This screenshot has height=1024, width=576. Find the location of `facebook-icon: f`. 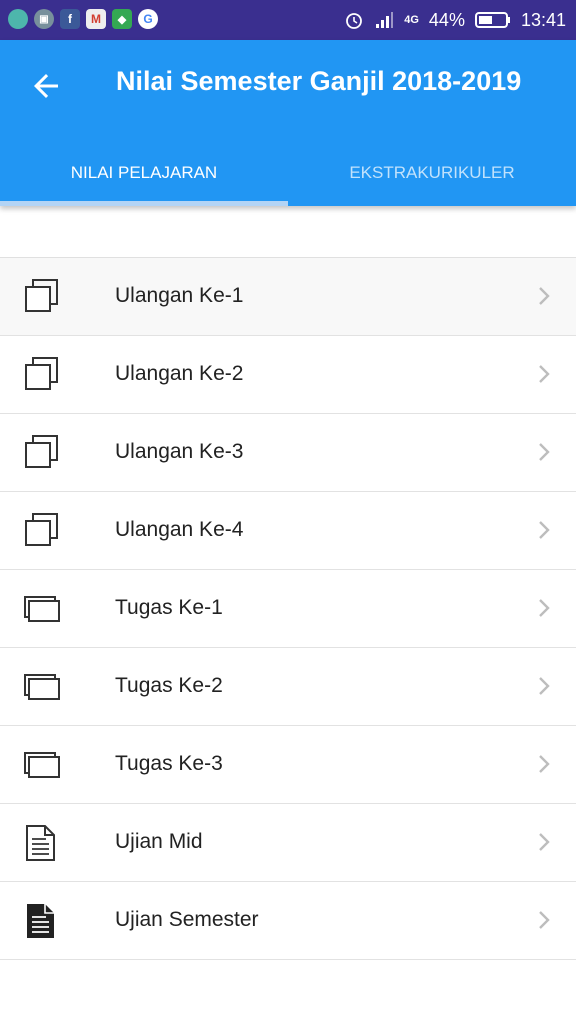

facebook-icon: f is located at coordinates (70, 19).